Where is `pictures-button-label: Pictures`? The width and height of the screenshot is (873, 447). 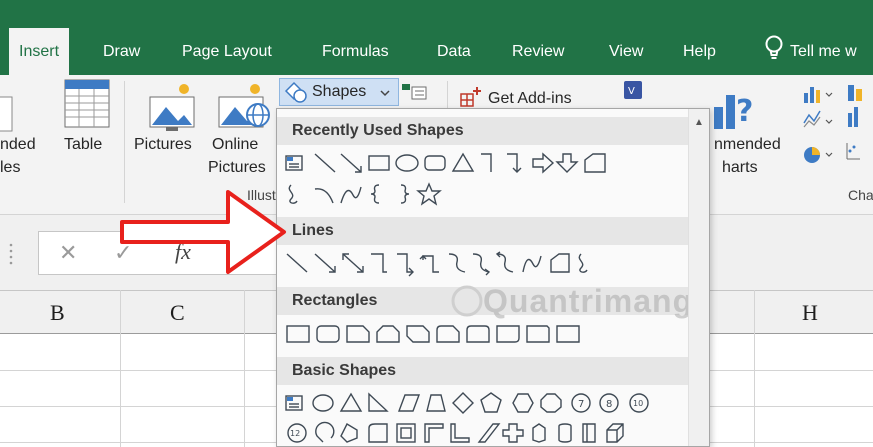
pictures-button-label: Pictures is located at coordinates (163, 145).